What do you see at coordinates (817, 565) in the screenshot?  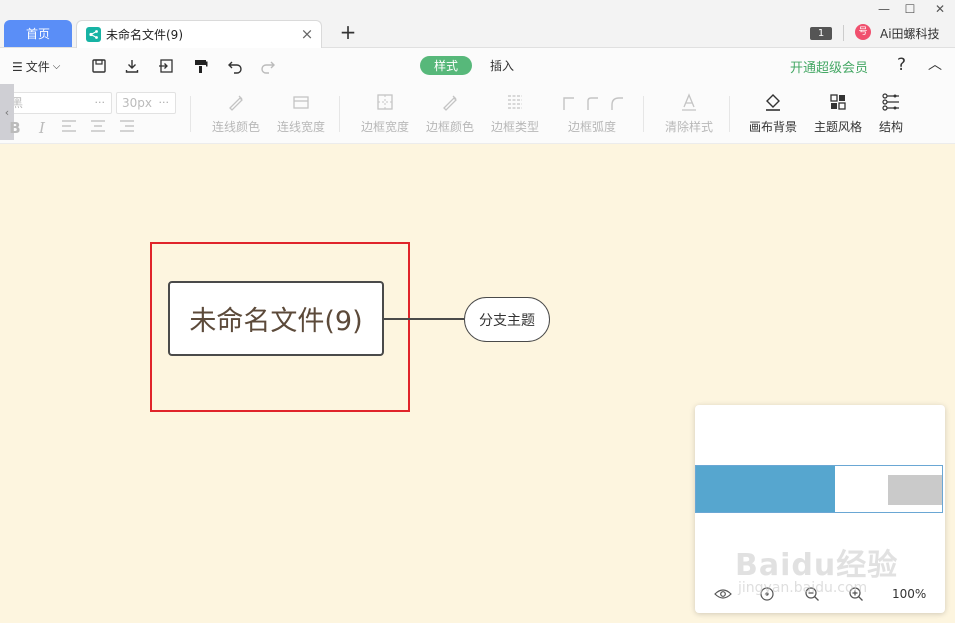 I see `watermark: Baidu经验` at bounding box center [817, 565].